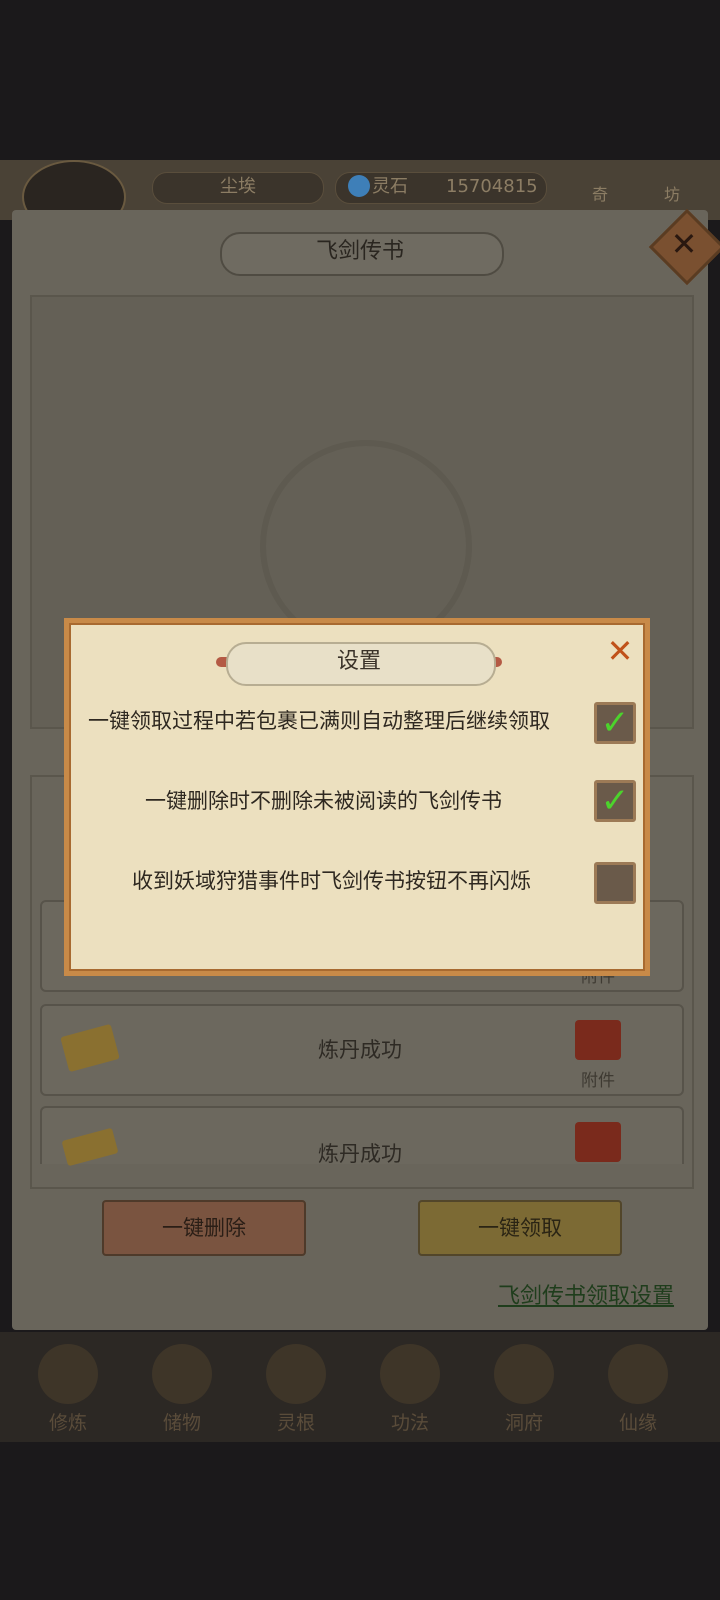  I want to click on cultivator-icon, so click(68, 1374).